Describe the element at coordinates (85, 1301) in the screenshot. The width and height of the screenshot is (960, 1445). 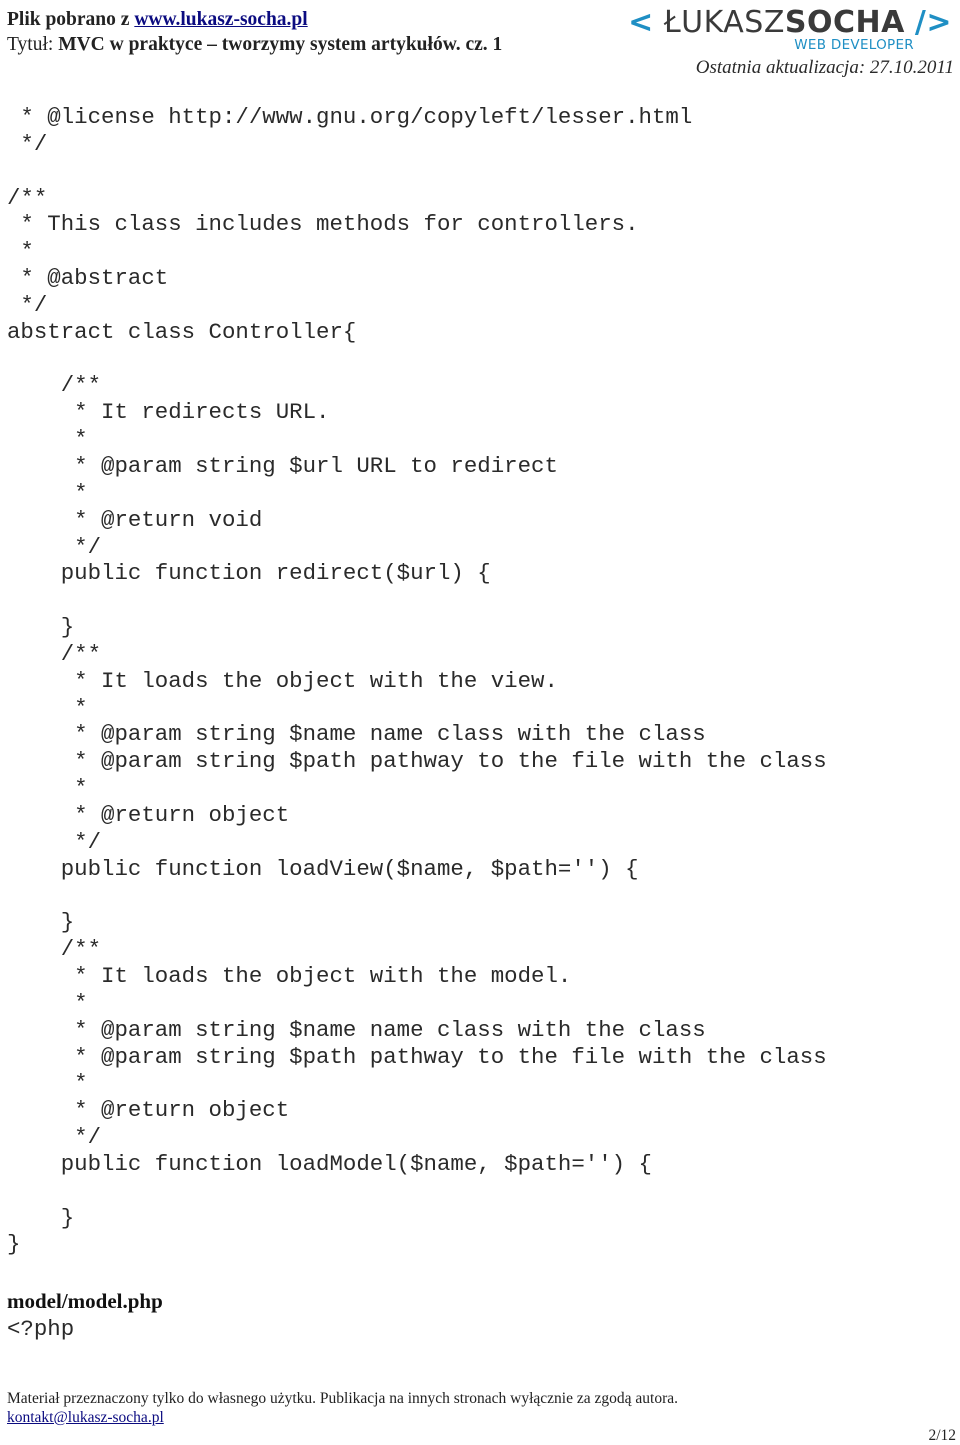
I see `file-heading: model/model.php` at that location.